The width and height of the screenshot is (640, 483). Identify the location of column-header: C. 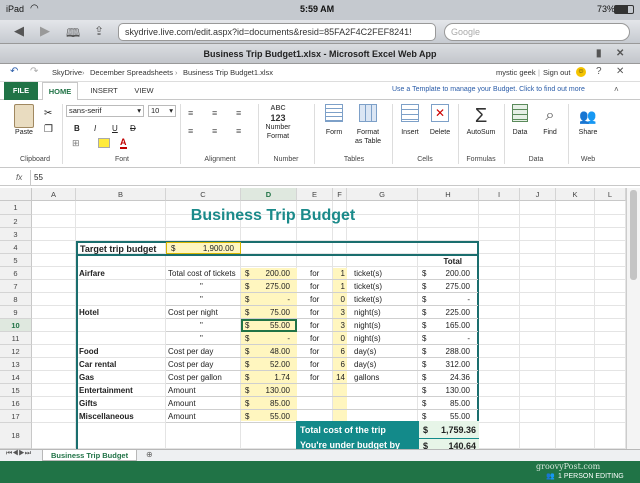
(203, 194).